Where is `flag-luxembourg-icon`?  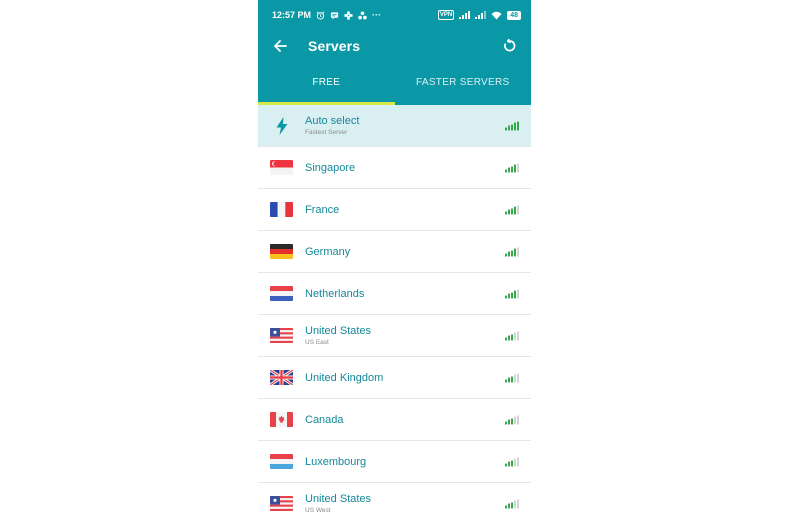
flag-luxembourg-icon is located at coordinates (281, 461).